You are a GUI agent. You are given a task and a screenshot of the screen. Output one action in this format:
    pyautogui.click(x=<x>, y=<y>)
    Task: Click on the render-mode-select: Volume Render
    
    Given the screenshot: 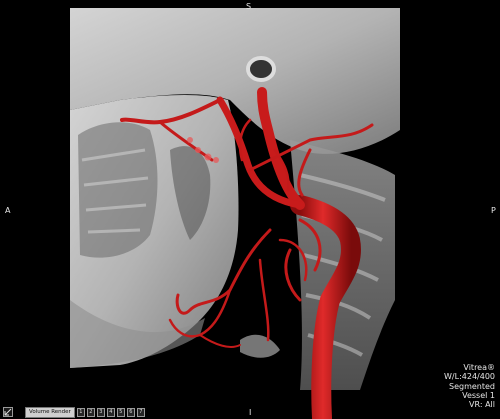 What is the action you would take?
    pyautogui.click(x=50, y=412)
    